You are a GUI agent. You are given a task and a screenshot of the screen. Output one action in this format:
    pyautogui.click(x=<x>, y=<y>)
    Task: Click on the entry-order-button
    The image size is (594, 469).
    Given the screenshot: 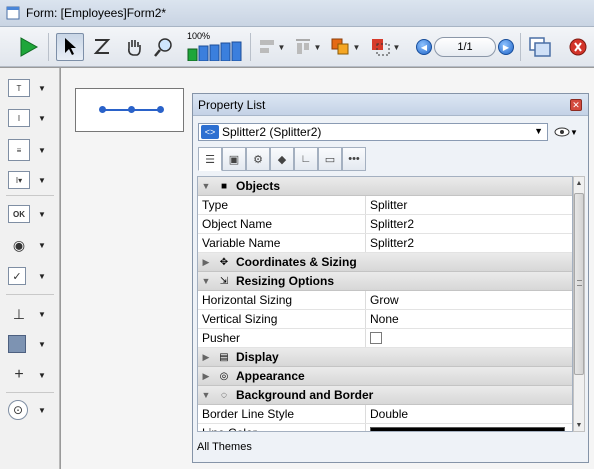 What is the action you would take?
    pyautogui.click(x=102, y=47)
    